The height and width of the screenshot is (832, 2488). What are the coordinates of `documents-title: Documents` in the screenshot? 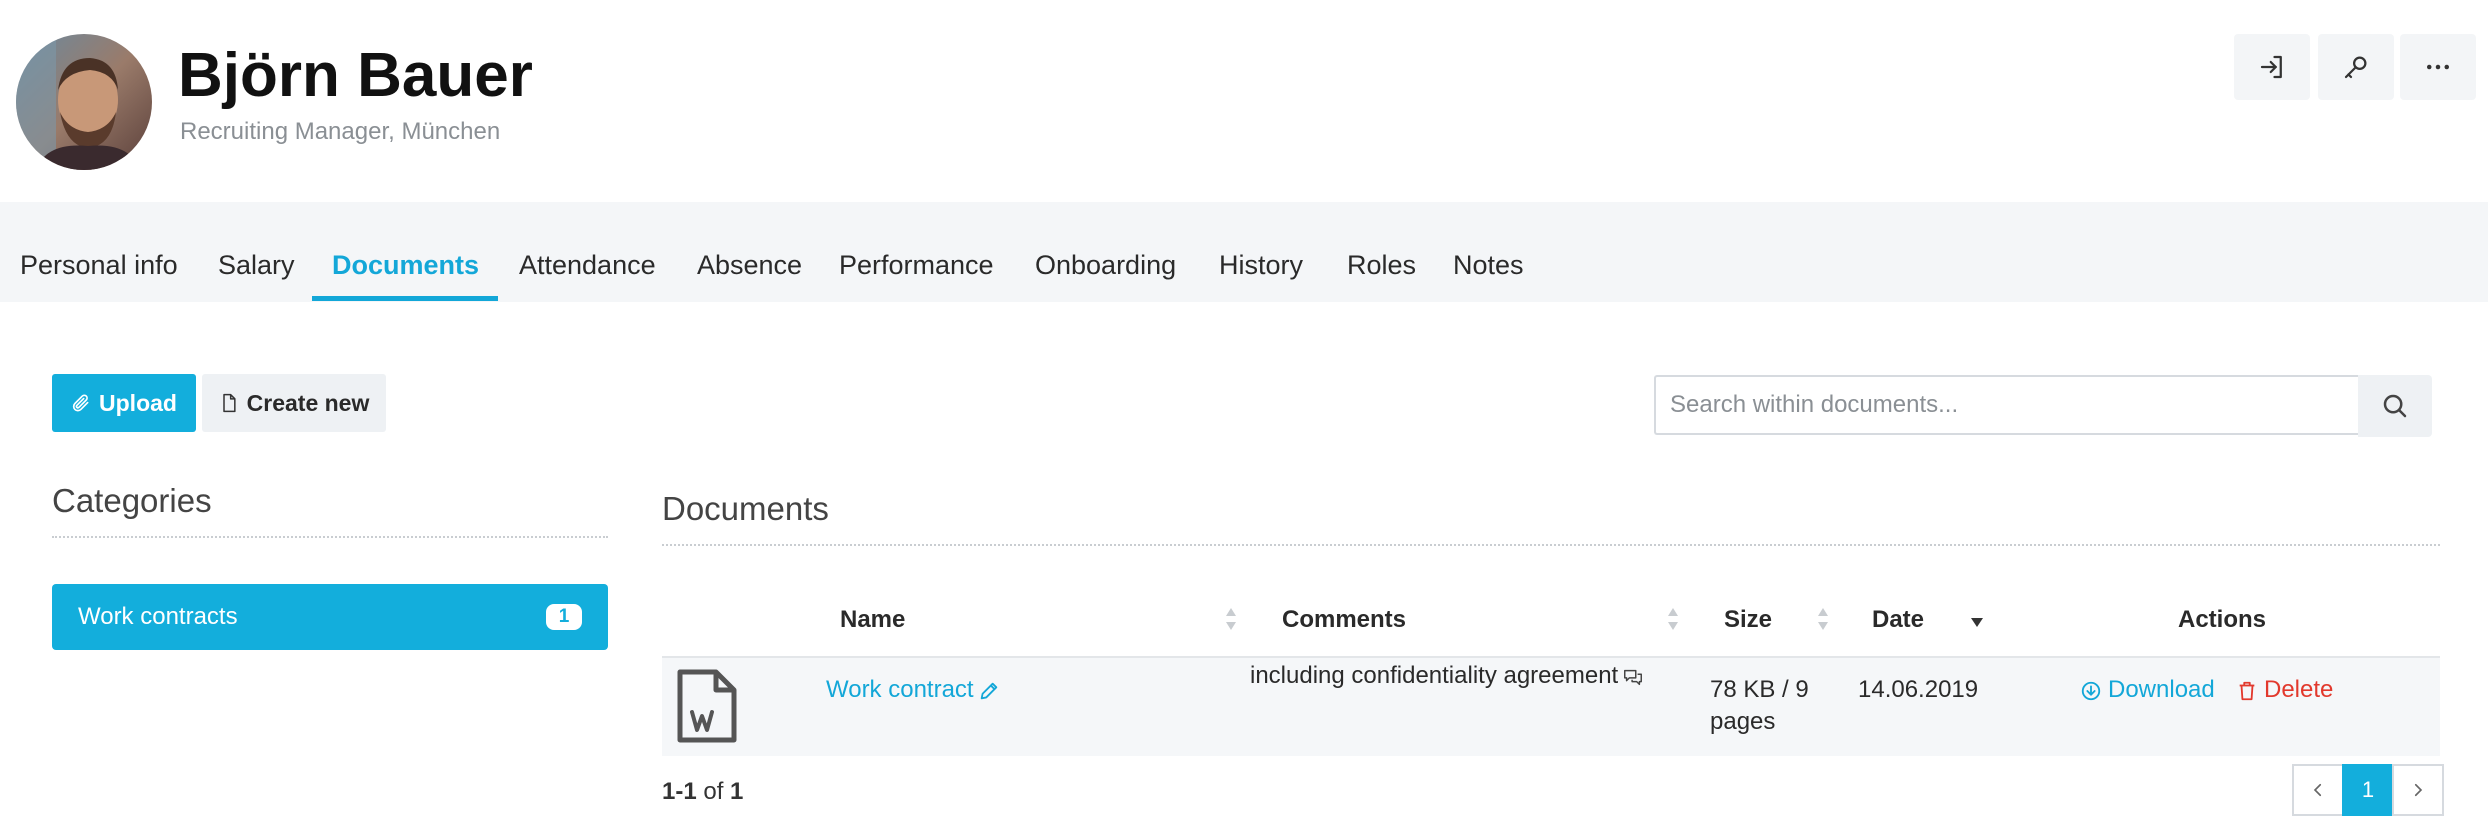 It's located at (745, 508).